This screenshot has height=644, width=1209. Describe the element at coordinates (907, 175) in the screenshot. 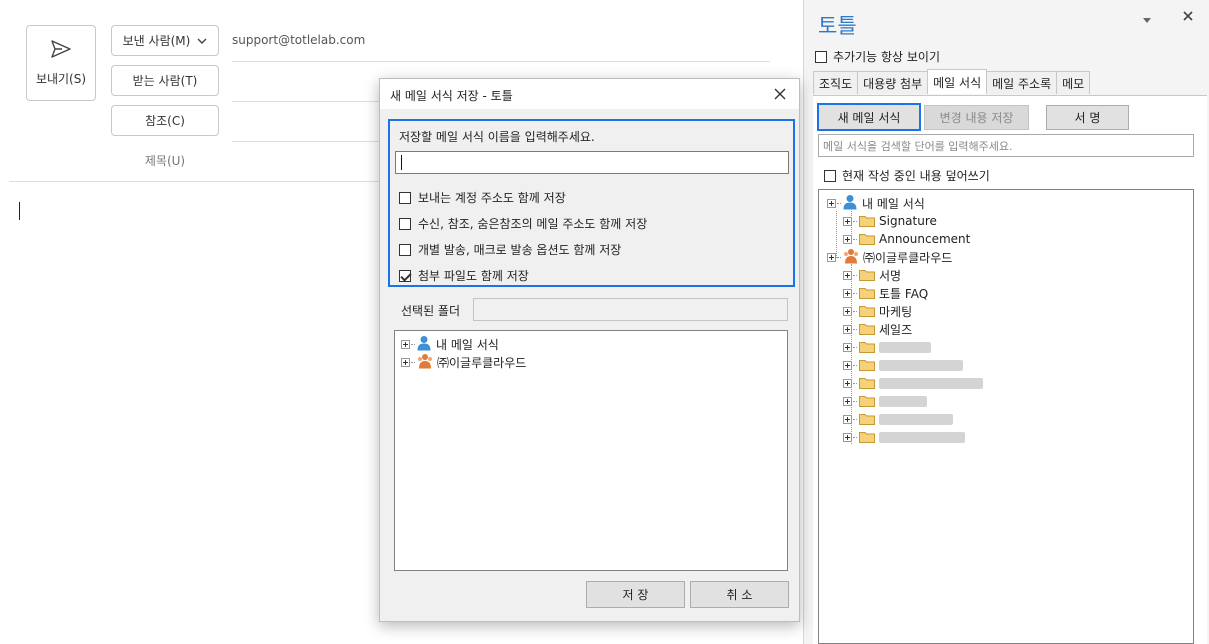

I see `overwrite-option: 현재 작성 중인 내용 덮어쓰기` at that location.